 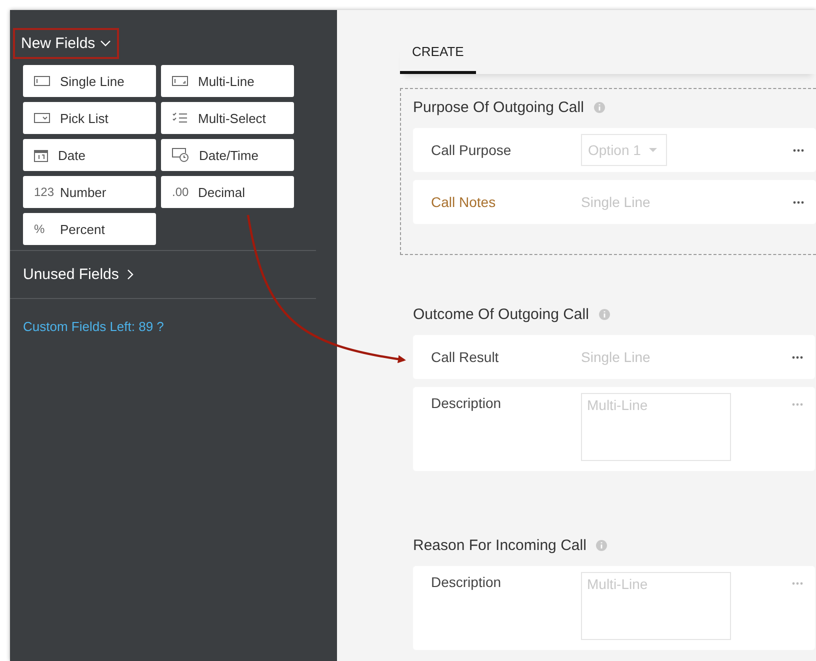 I want to click on create-tab: CREATE, so click(x=438, y=58).